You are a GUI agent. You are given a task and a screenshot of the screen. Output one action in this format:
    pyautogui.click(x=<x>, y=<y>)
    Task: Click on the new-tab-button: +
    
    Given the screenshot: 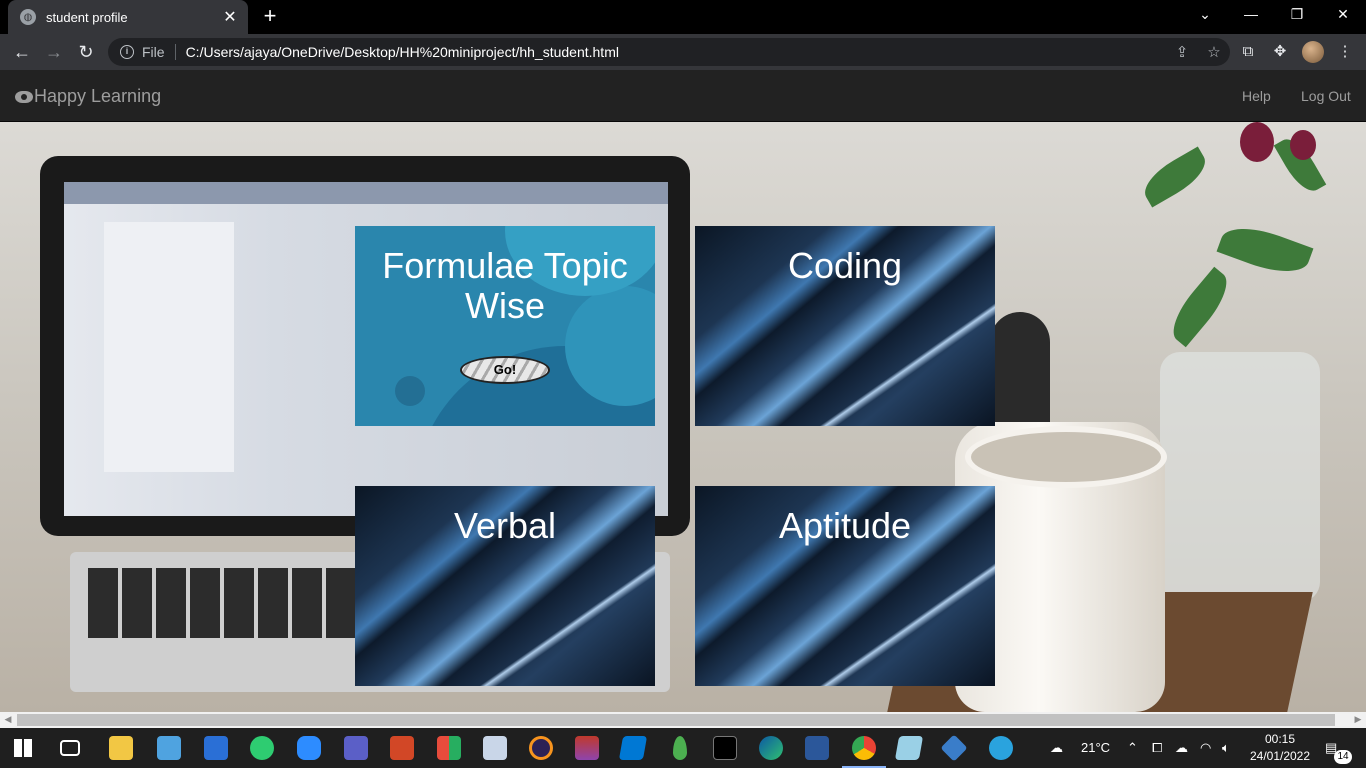 What is the action you would take?
    pyautogui.click(x=270, y=16)
    